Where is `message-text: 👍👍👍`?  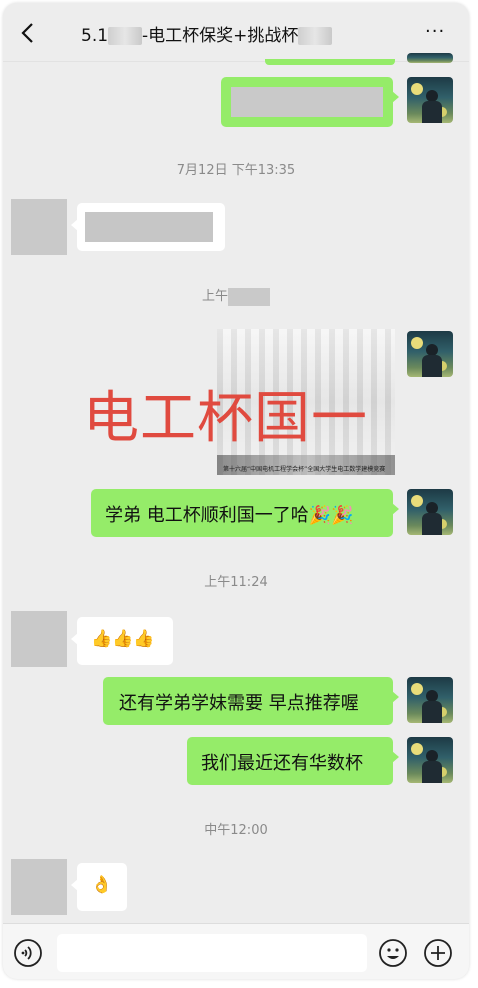 message-text: 👍👍👍 is located at coordinates (123, 639).